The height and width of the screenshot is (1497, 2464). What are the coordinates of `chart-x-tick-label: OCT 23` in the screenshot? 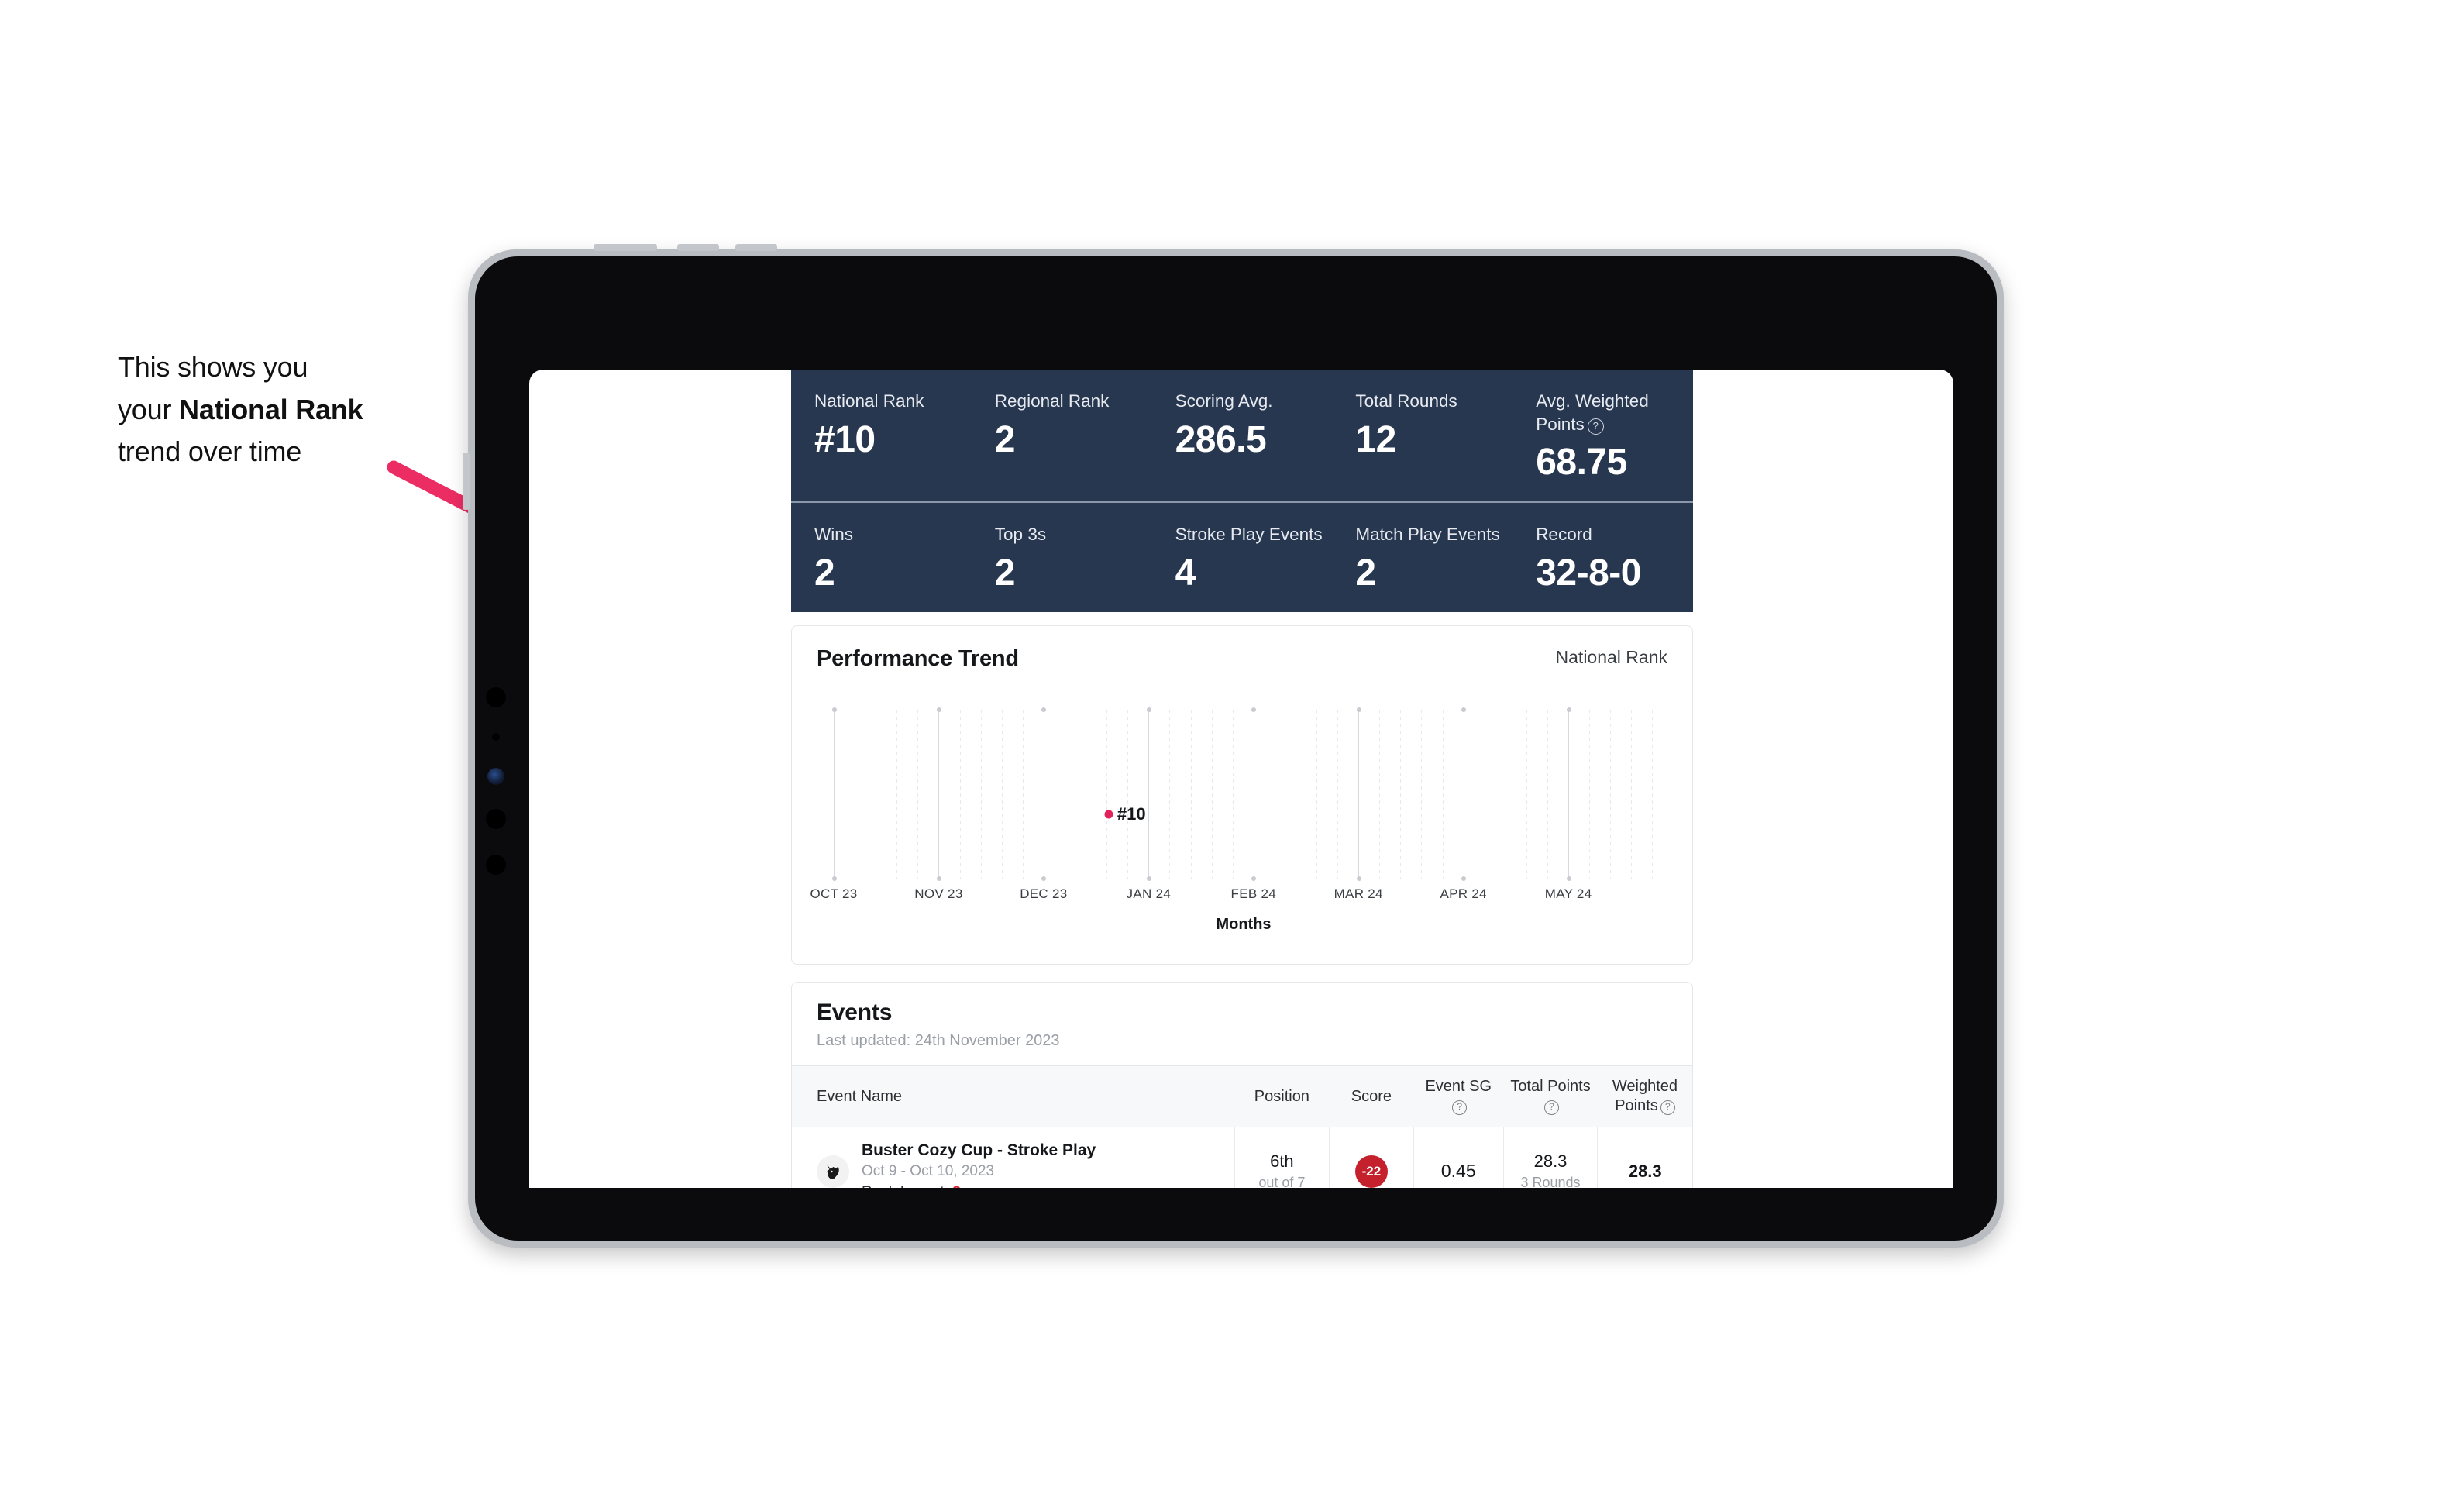 It's located at (834, 893).